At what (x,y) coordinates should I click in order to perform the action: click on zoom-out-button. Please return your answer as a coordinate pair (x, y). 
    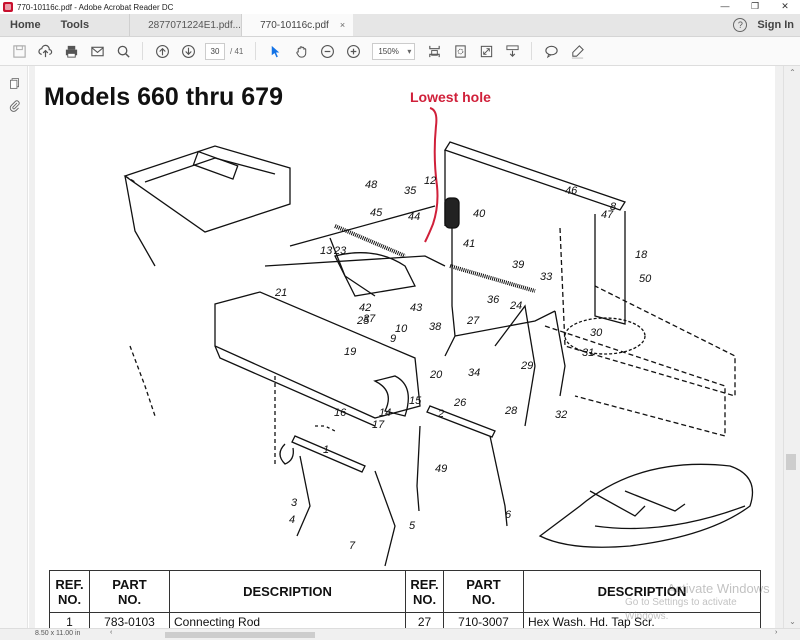
    Looking at the image, I should click on (327, 51).